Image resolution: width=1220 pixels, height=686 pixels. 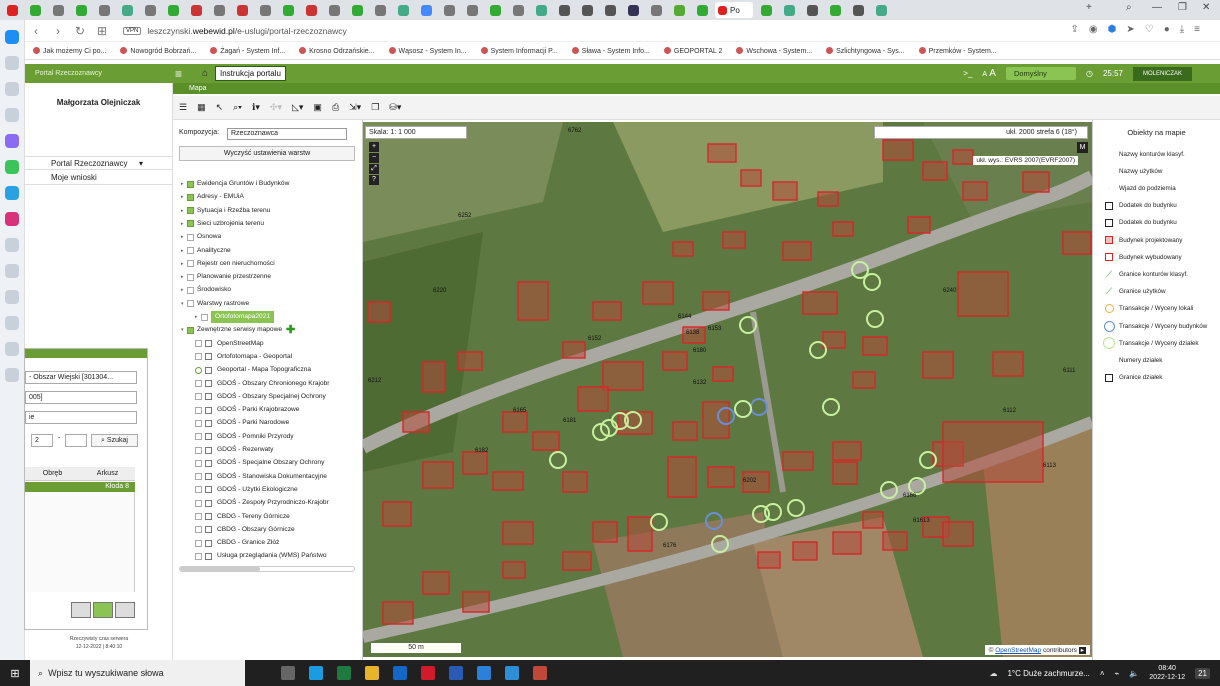 I want to click on layer-row-1: ▸ Adresy - EMUiA, so click(x=212, y=197).